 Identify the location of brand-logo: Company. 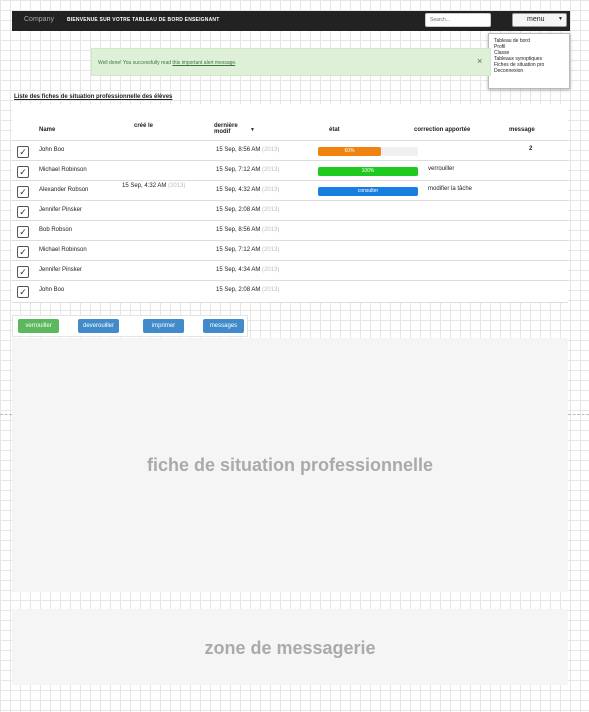
(39, 19).